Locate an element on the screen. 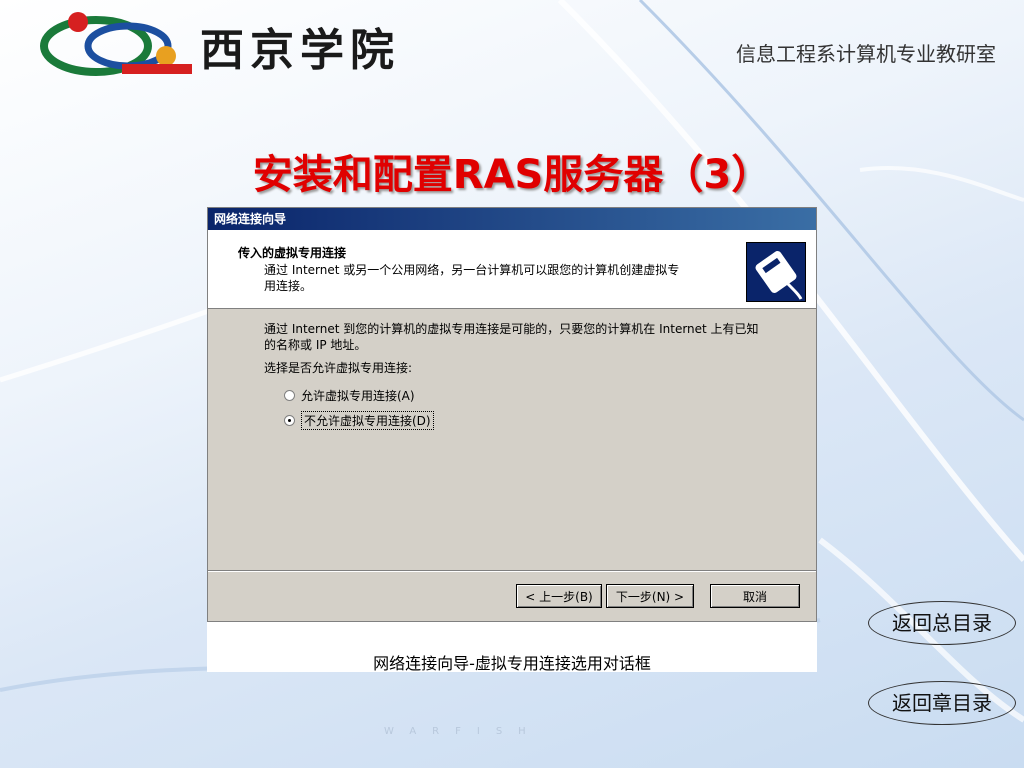 This screenshot has height=768, width=1024. slide-title: 安装和配置RAS服务器（3） is located at coordinates (512, 175).